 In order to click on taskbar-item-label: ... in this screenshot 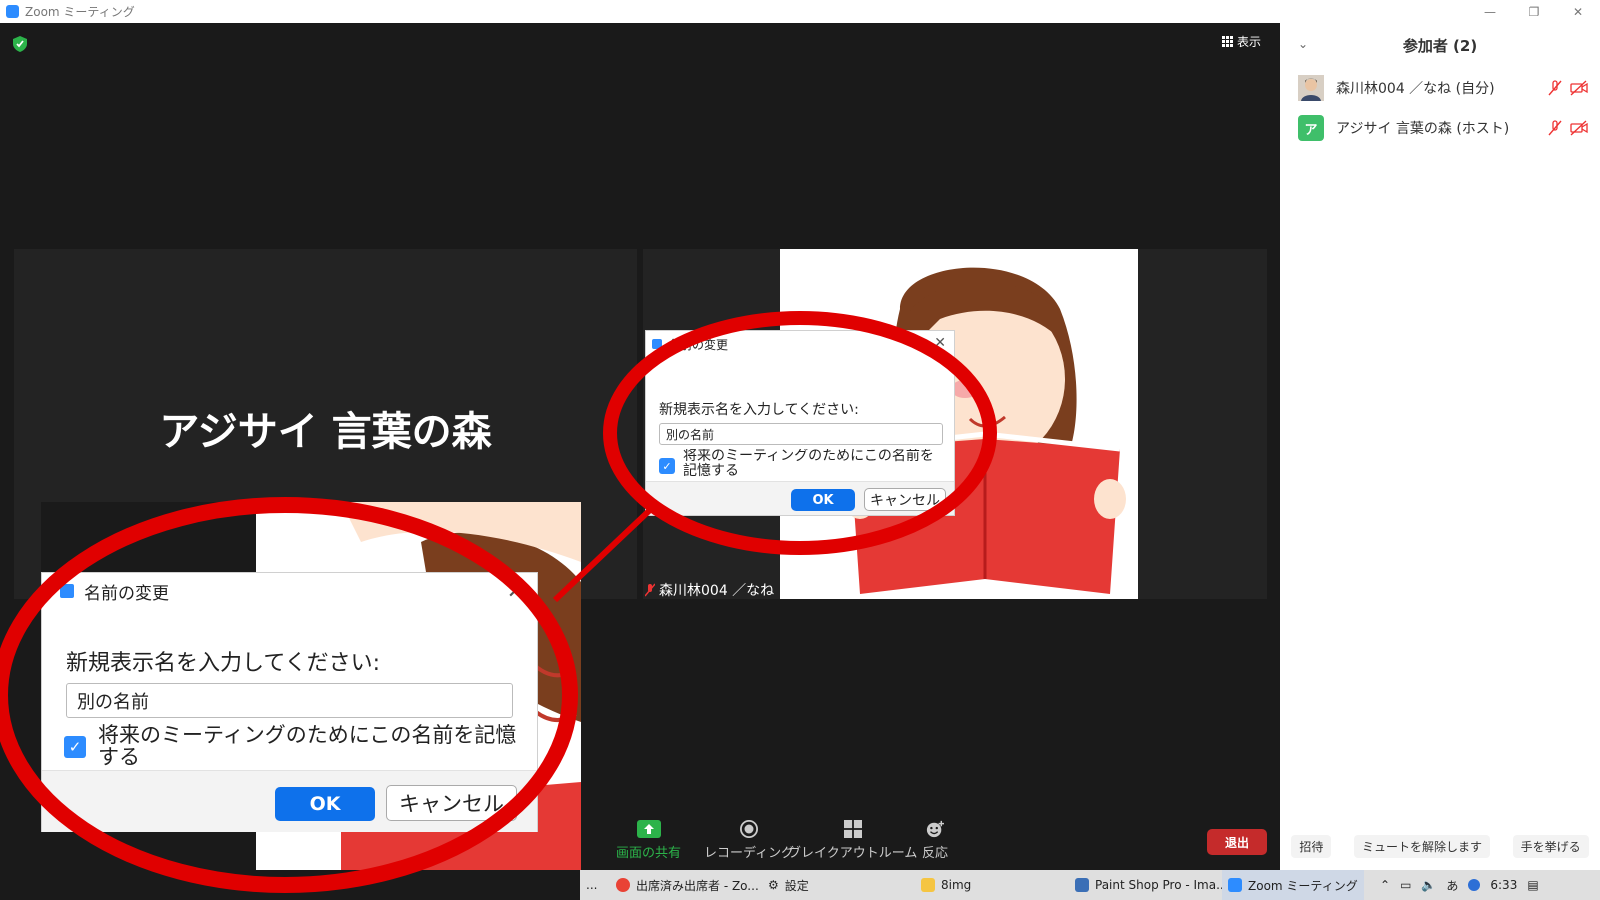, I will do `click(592, 885)`.